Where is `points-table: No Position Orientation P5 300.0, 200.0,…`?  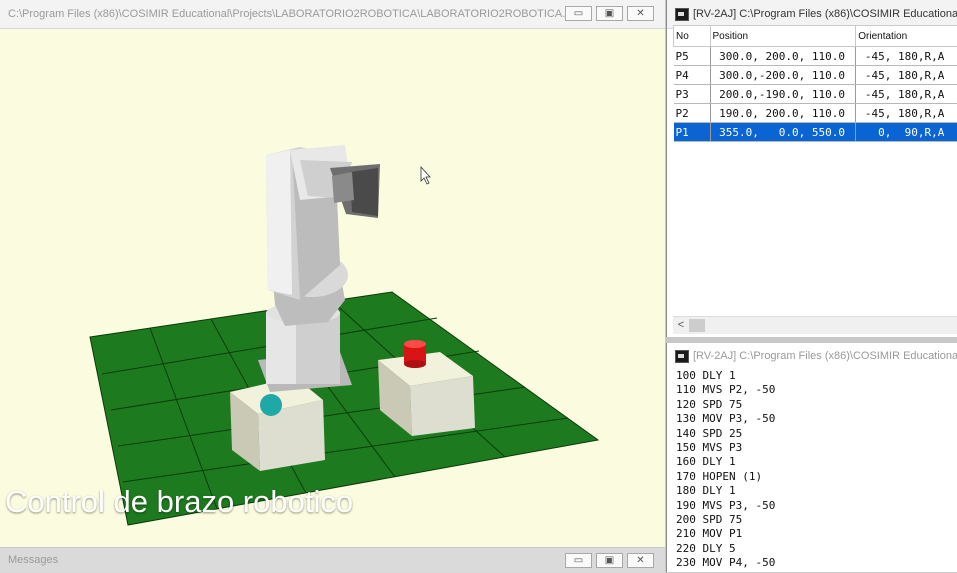
points-table: No Position Orientation P5 300.0, 200.0,… is located at coordinates (815, 83).